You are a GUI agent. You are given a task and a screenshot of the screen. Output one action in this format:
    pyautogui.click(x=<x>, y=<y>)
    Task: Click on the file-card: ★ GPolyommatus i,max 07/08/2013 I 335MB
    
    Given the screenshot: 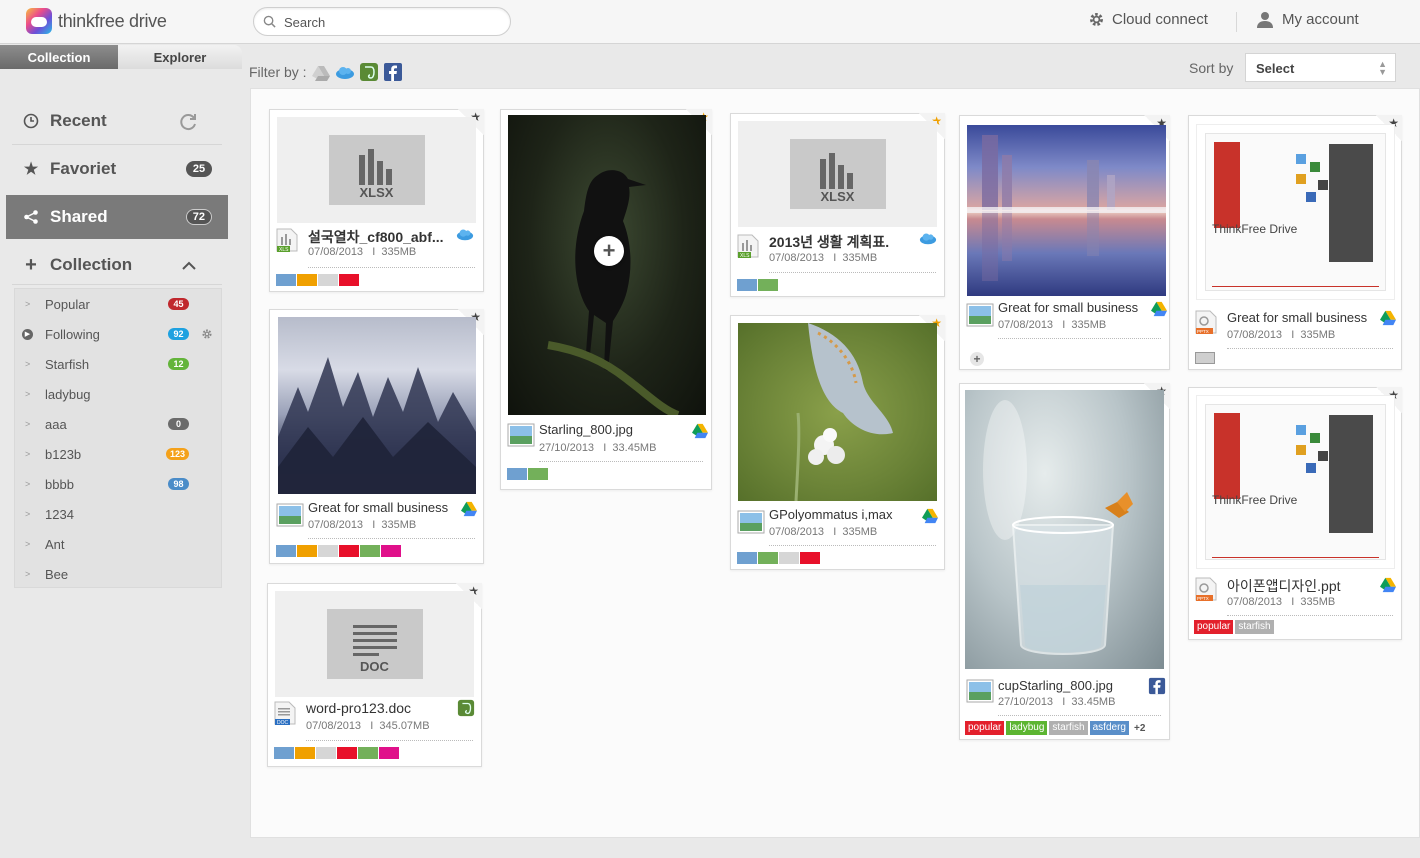 What is the action you would take?
    pyautogui.click(x=837, y=442)
    